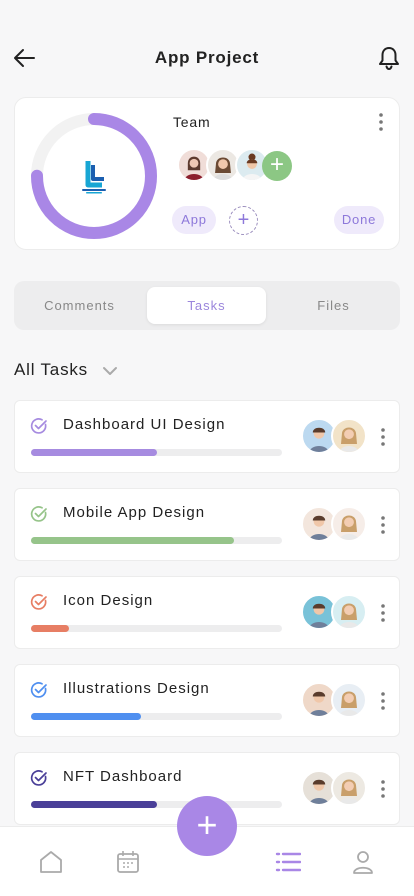 Image resolution: width=414 pixels, height=896 pixels. What do you see at coordinates (194, 220) in the screenshot?
I see `tag-app: App` at bounding box center [194, 220].